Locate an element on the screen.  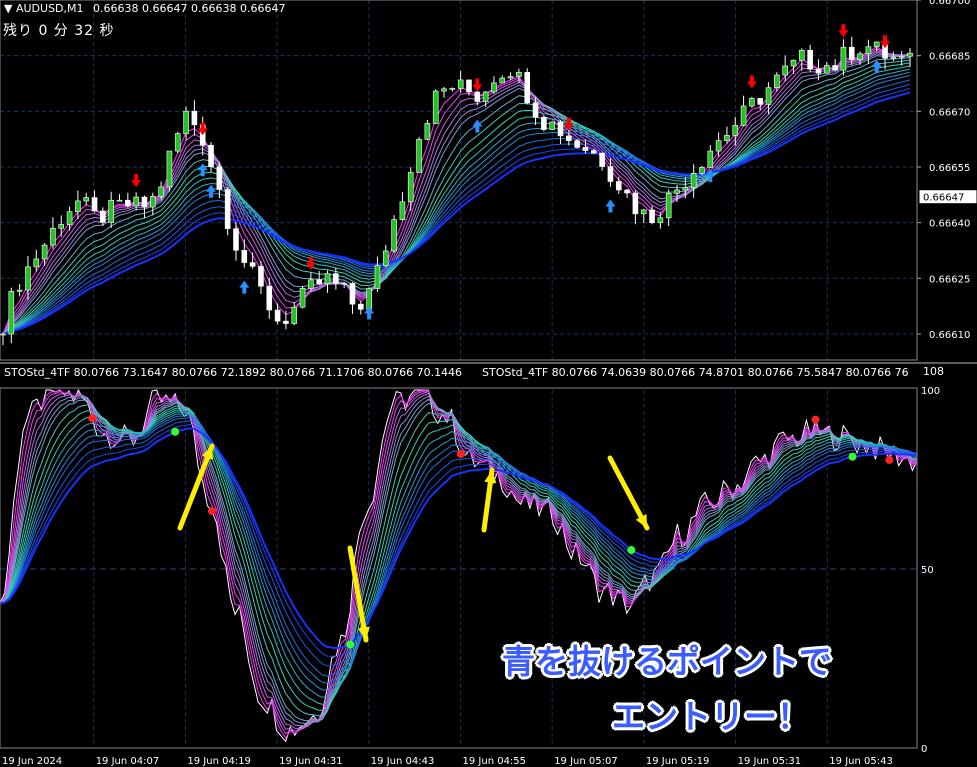
dropdown-triangle-icon: ▼ is located at coordinates (8, 8).